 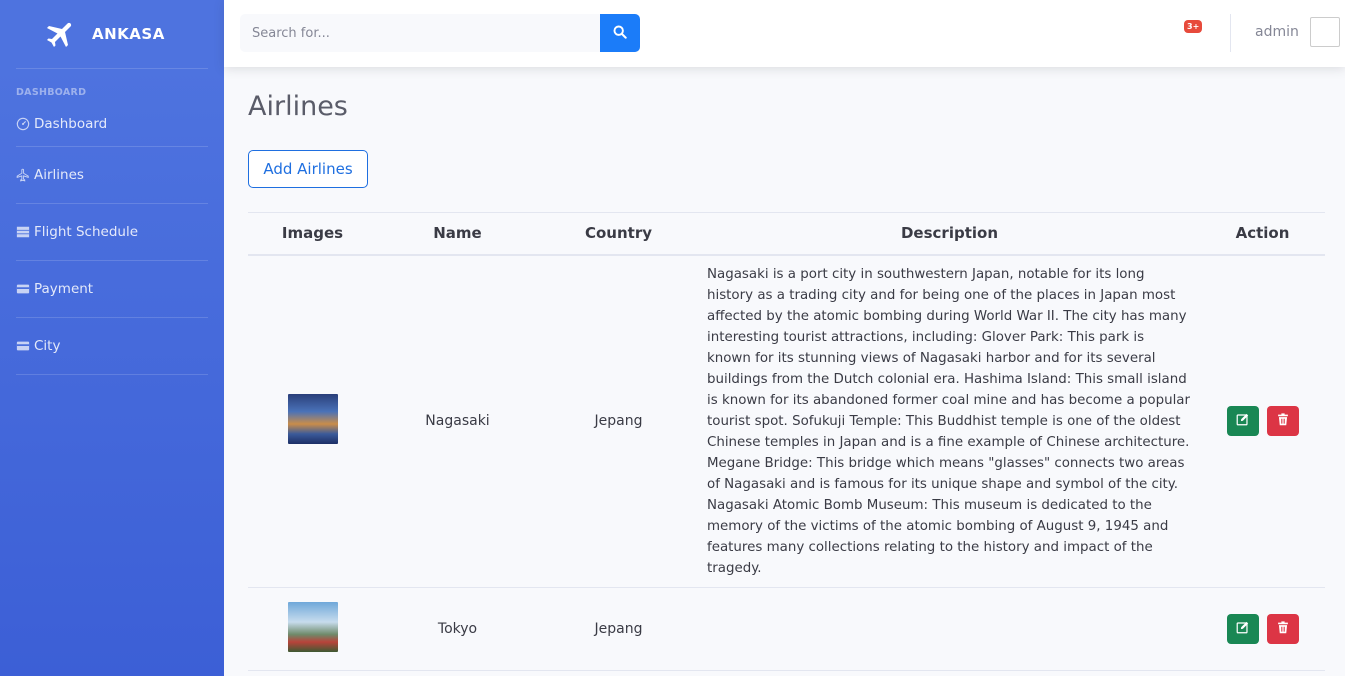 What do you see at coordinates (298, 106) in the screenshot?
I see `page-title: Airlines` at bounding box center [298, 106].